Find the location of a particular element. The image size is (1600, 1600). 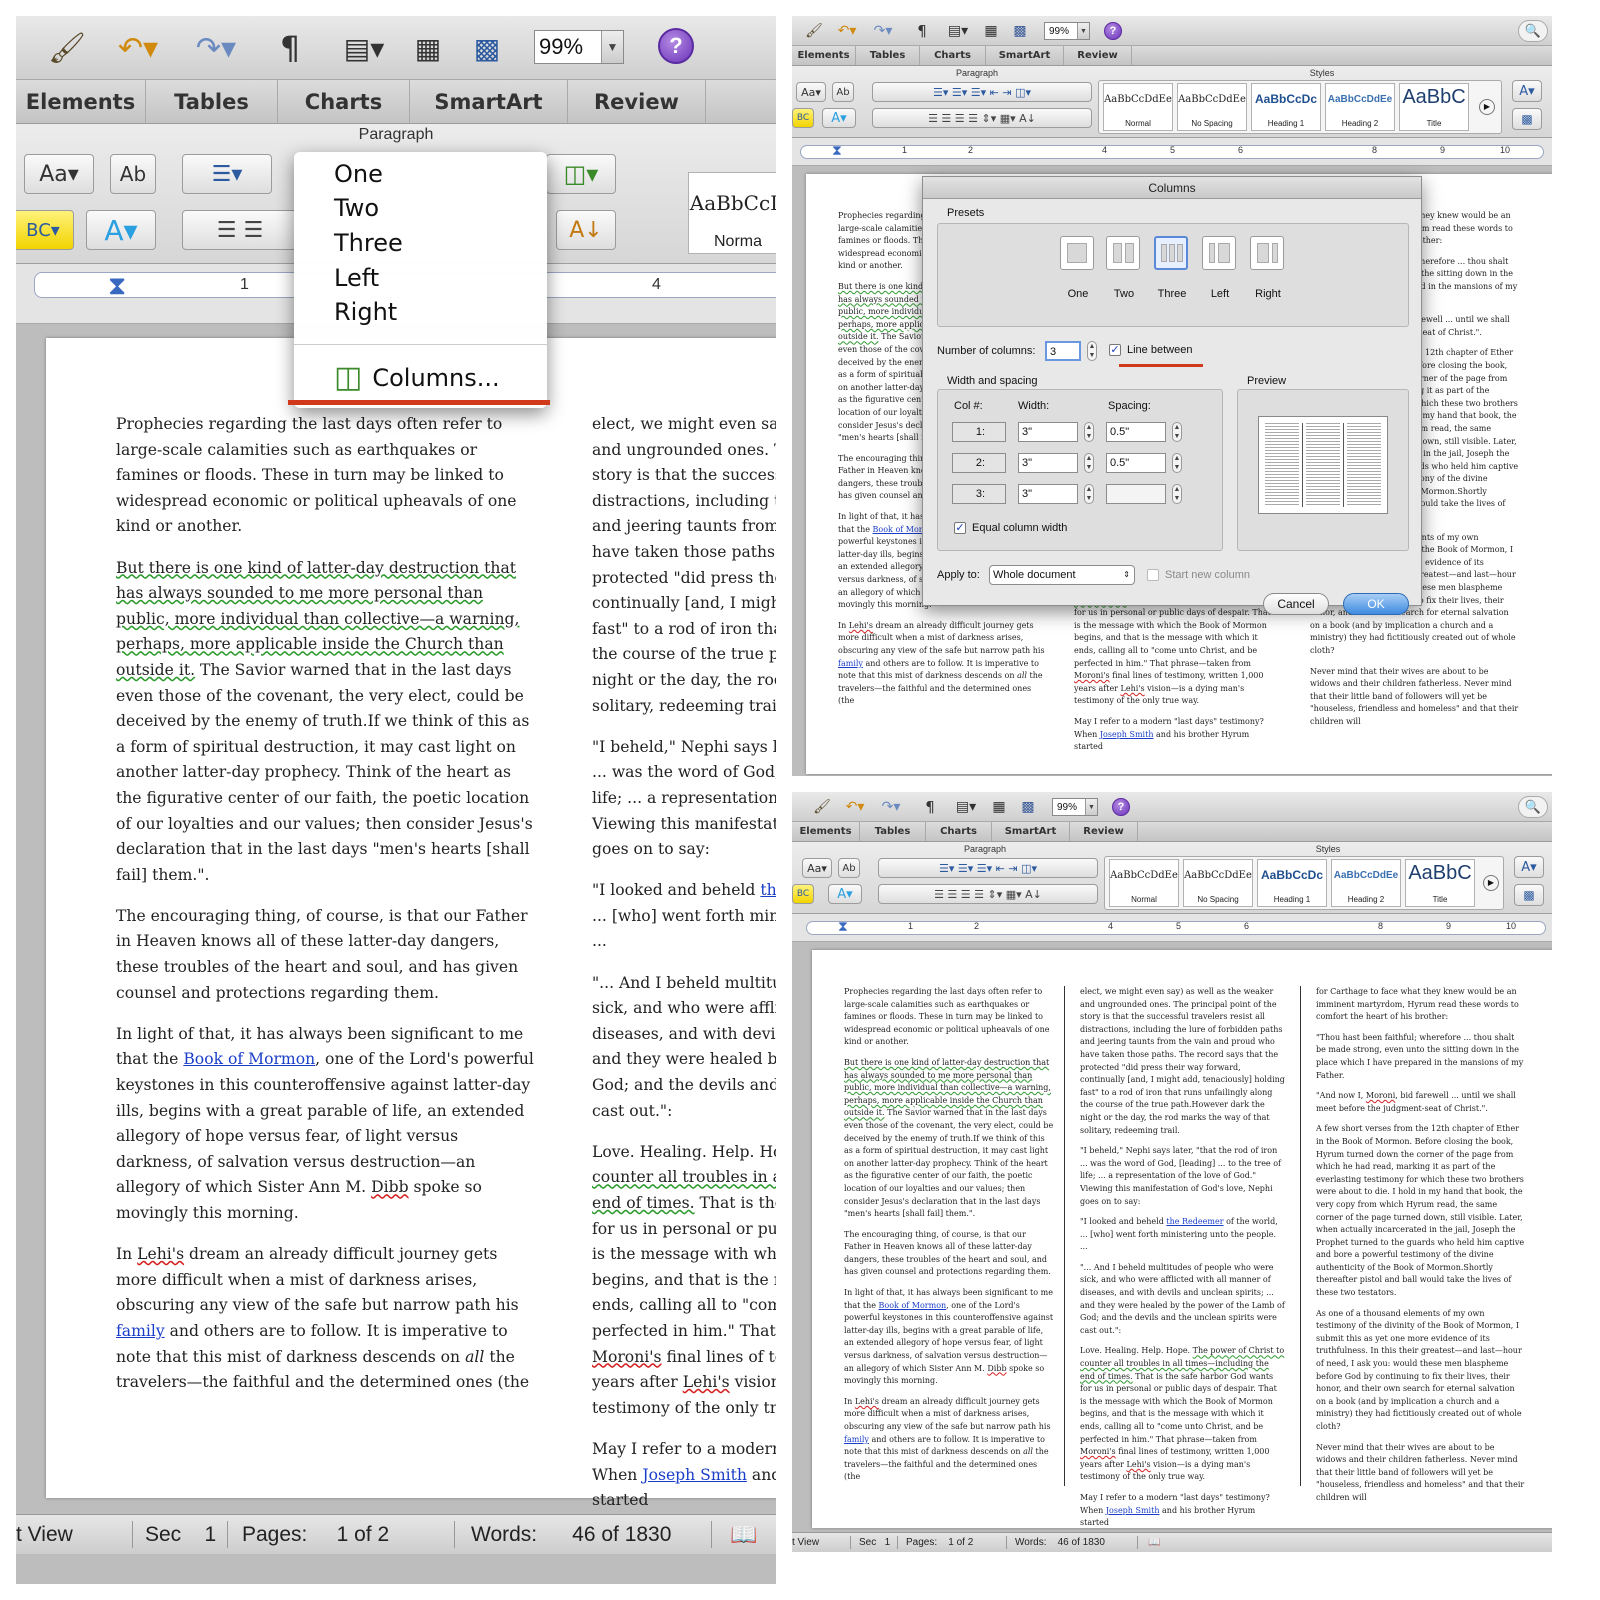

style-normal-tile: AaBbCcD Norma is located at coordinates (732, 213).